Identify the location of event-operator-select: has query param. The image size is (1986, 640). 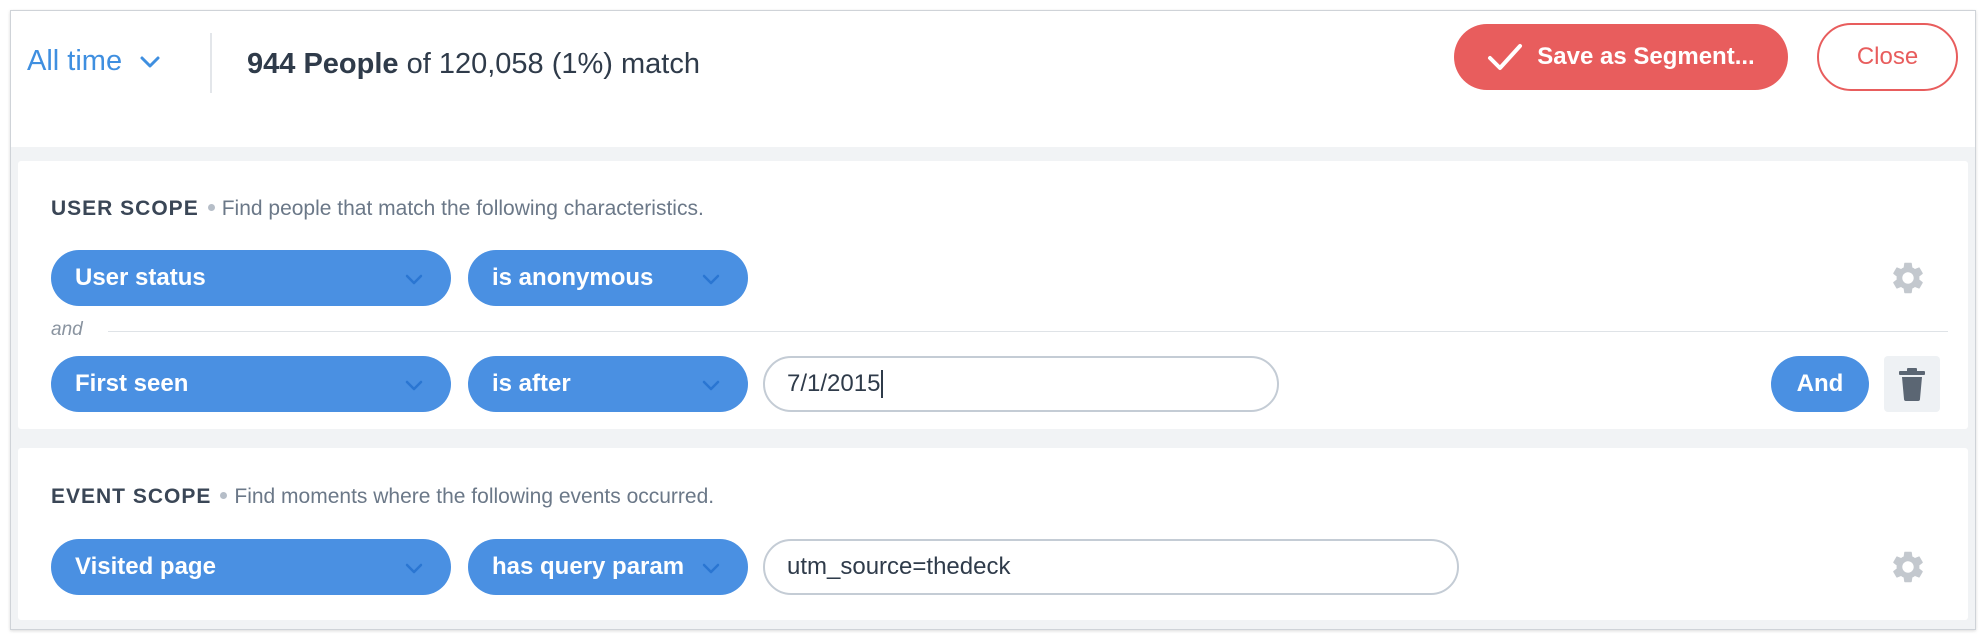
(608, 567).